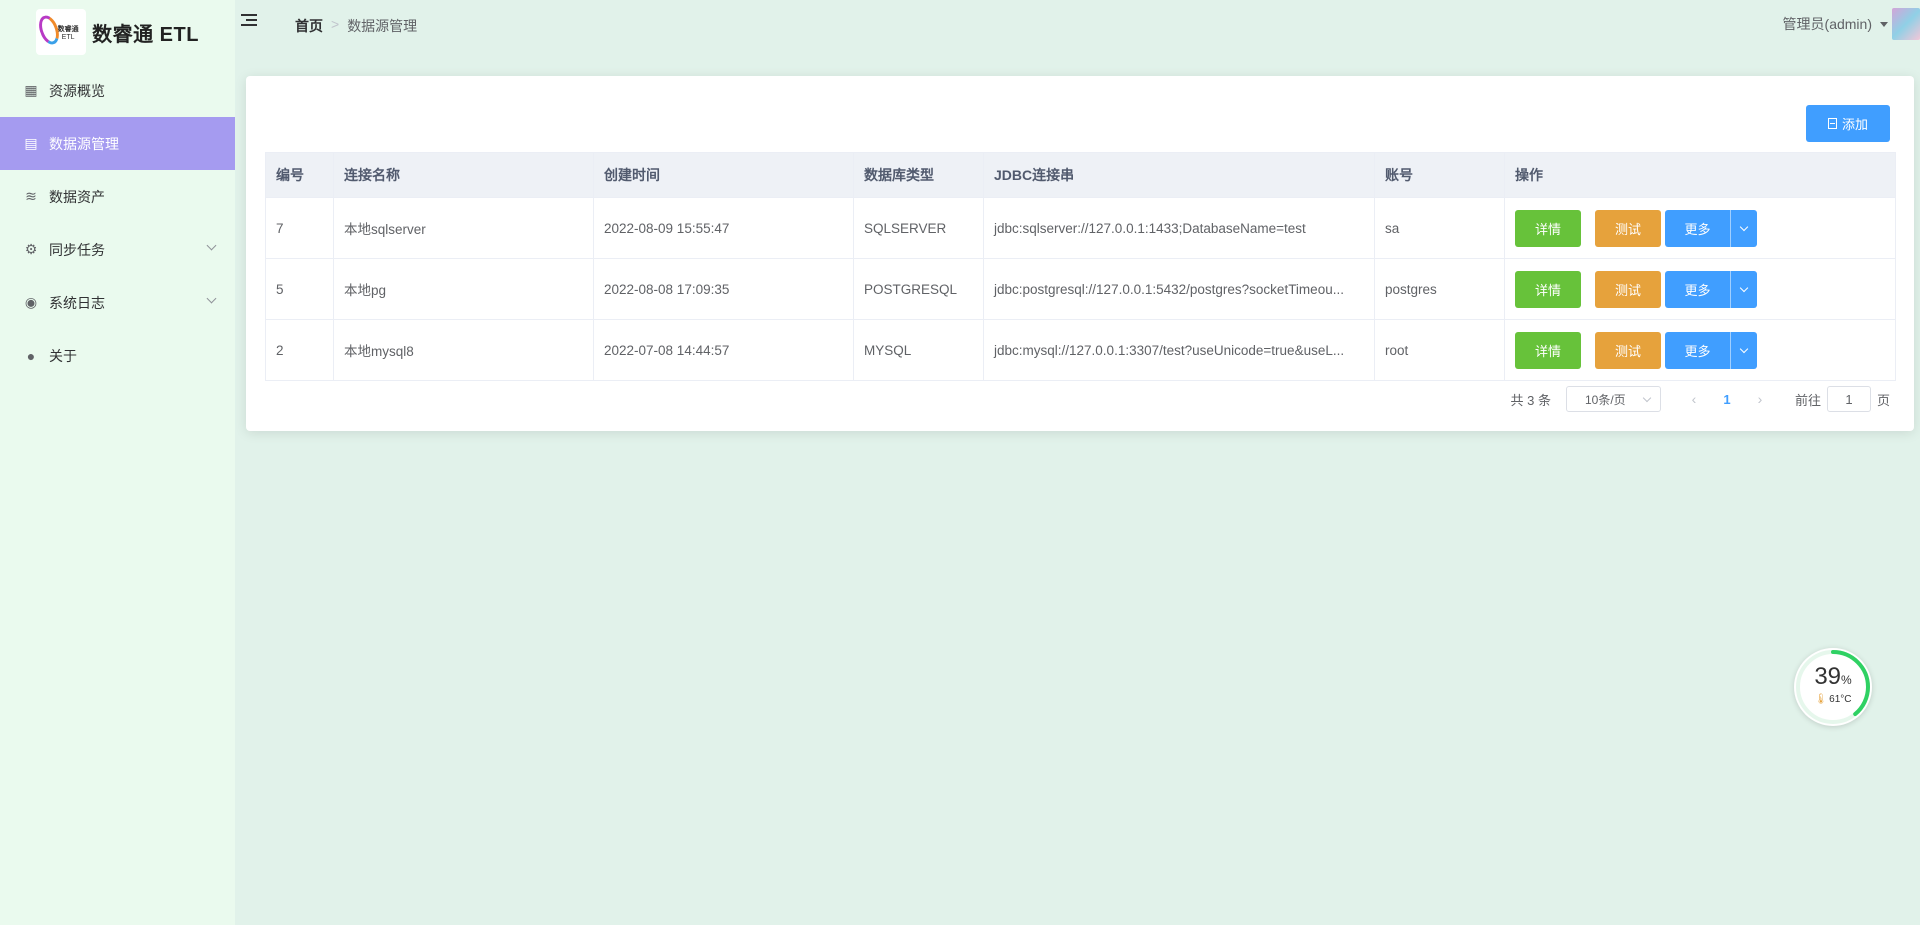 This screenshot has width=1920, height=925. I want to click on cell-name: 本地pg, so click(463, 289).